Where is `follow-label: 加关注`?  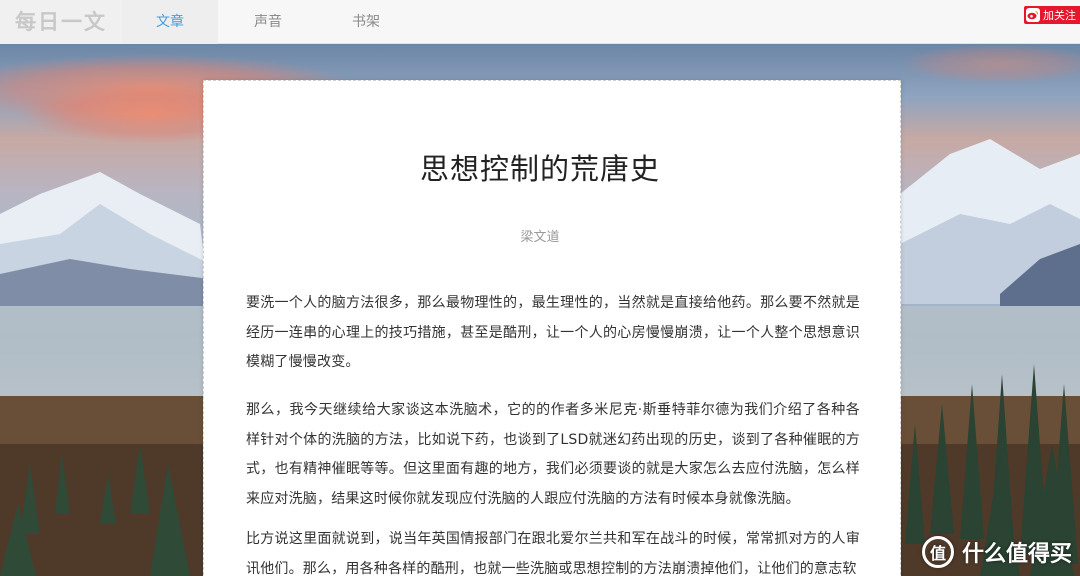
follow-label: 加关注 is located at coordinates (1059, 15).